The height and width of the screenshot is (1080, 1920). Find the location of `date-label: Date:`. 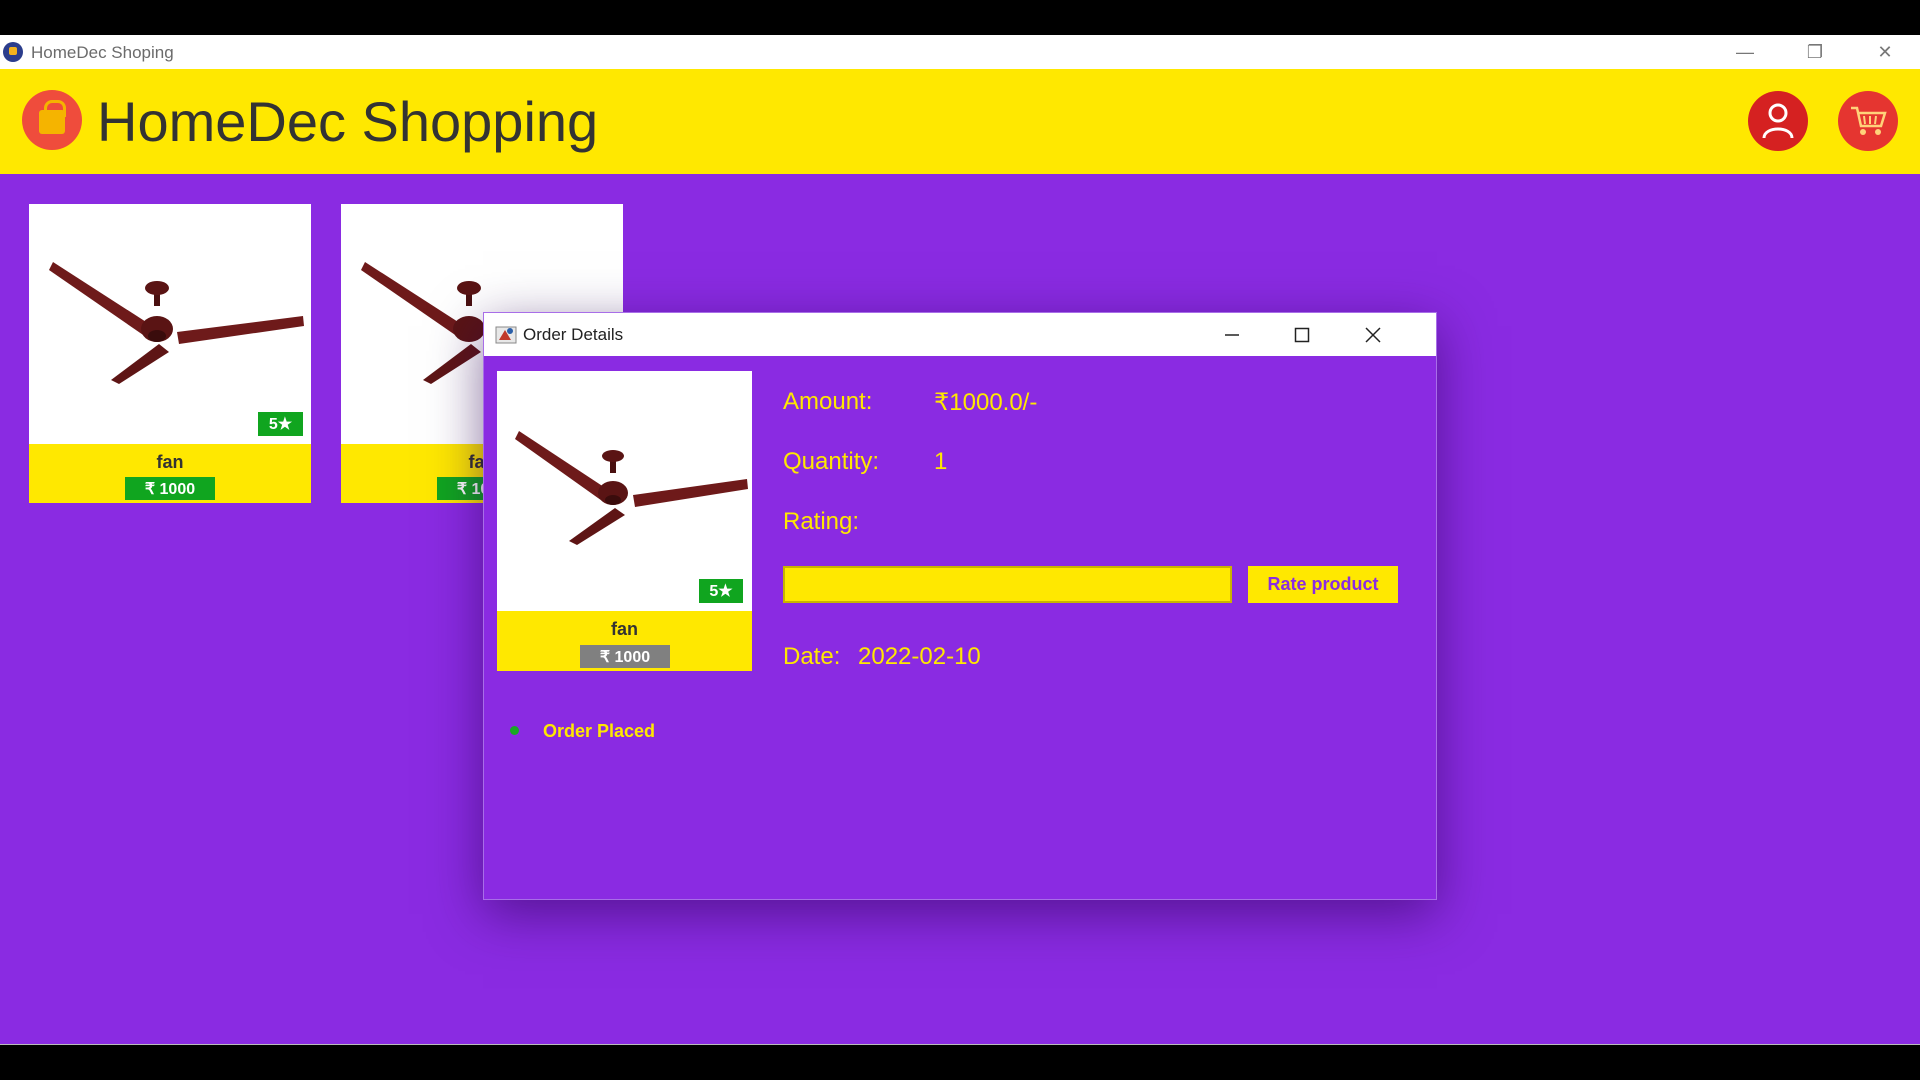

date-label: Date: is located at coordinates (812, 656).